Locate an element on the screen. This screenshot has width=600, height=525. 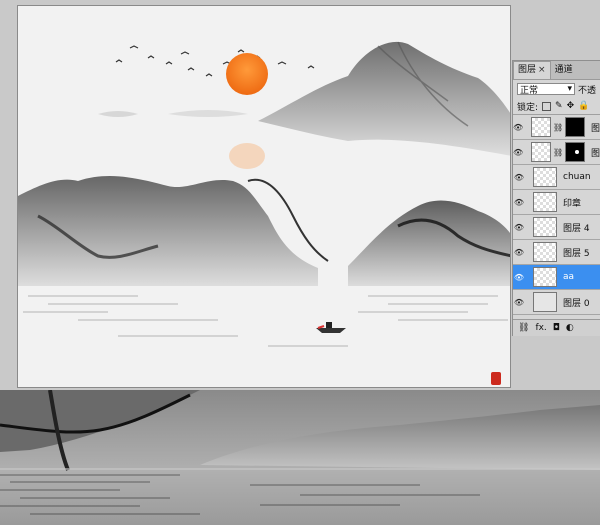
tab-channels: 通道 is located at coordinates (564, 70).